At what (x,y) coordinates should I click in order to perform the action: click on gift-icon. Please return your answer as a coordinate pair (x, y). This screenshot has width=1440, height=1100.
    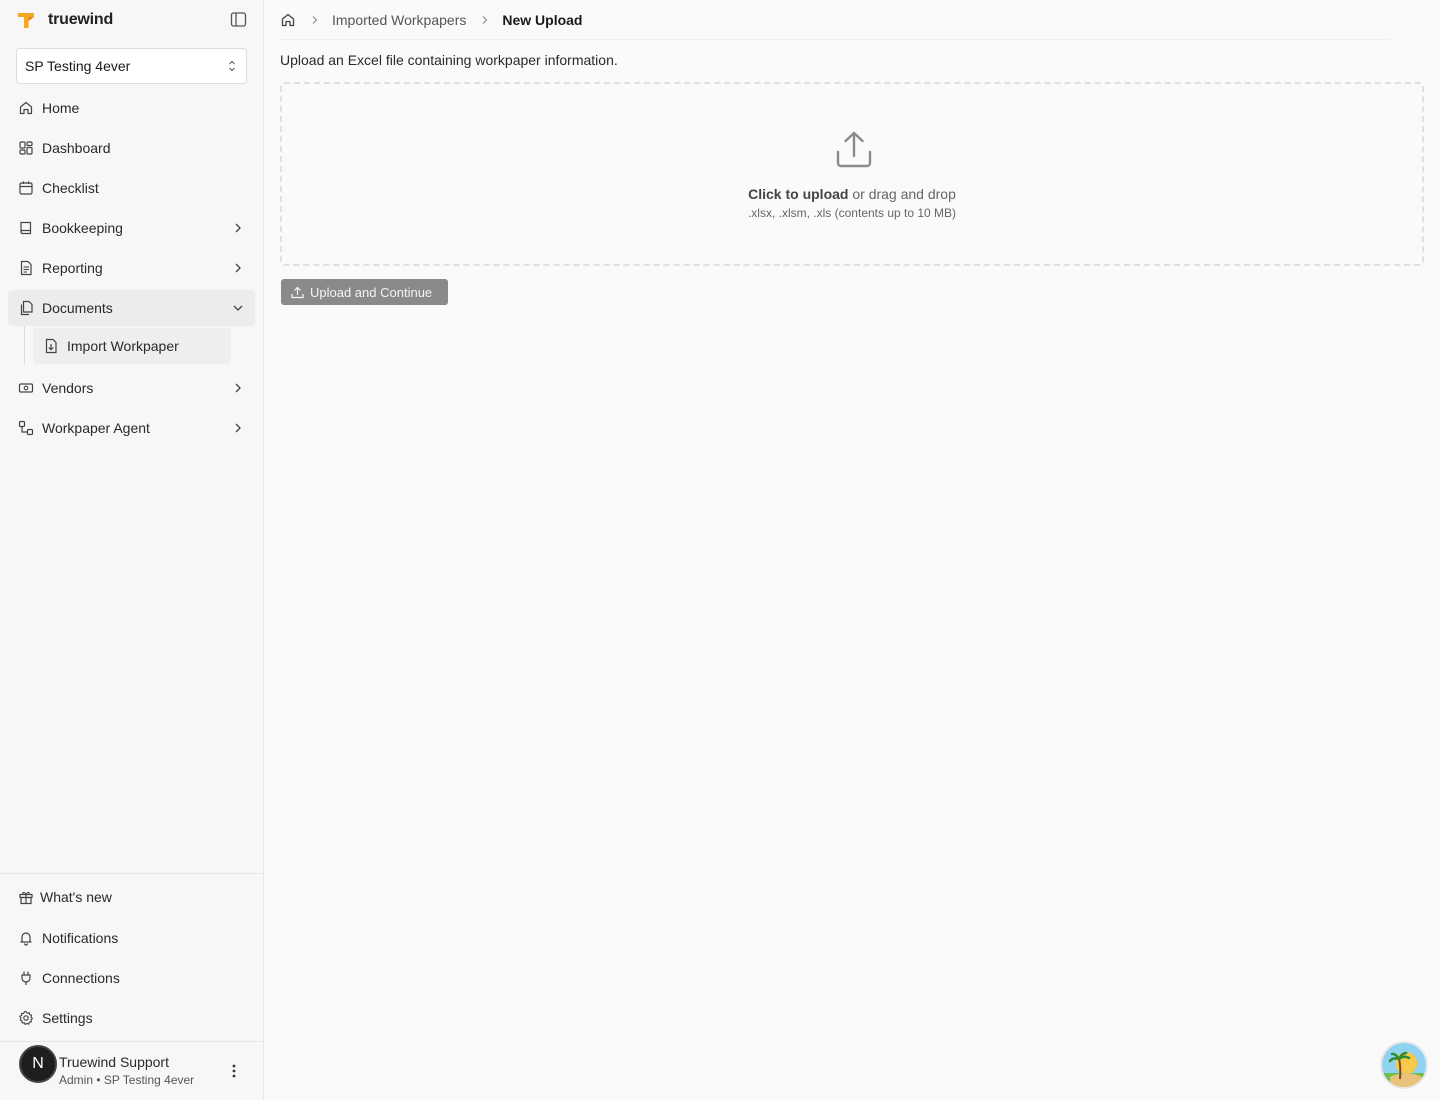
    Looking at the image, I should click on (26, 898).